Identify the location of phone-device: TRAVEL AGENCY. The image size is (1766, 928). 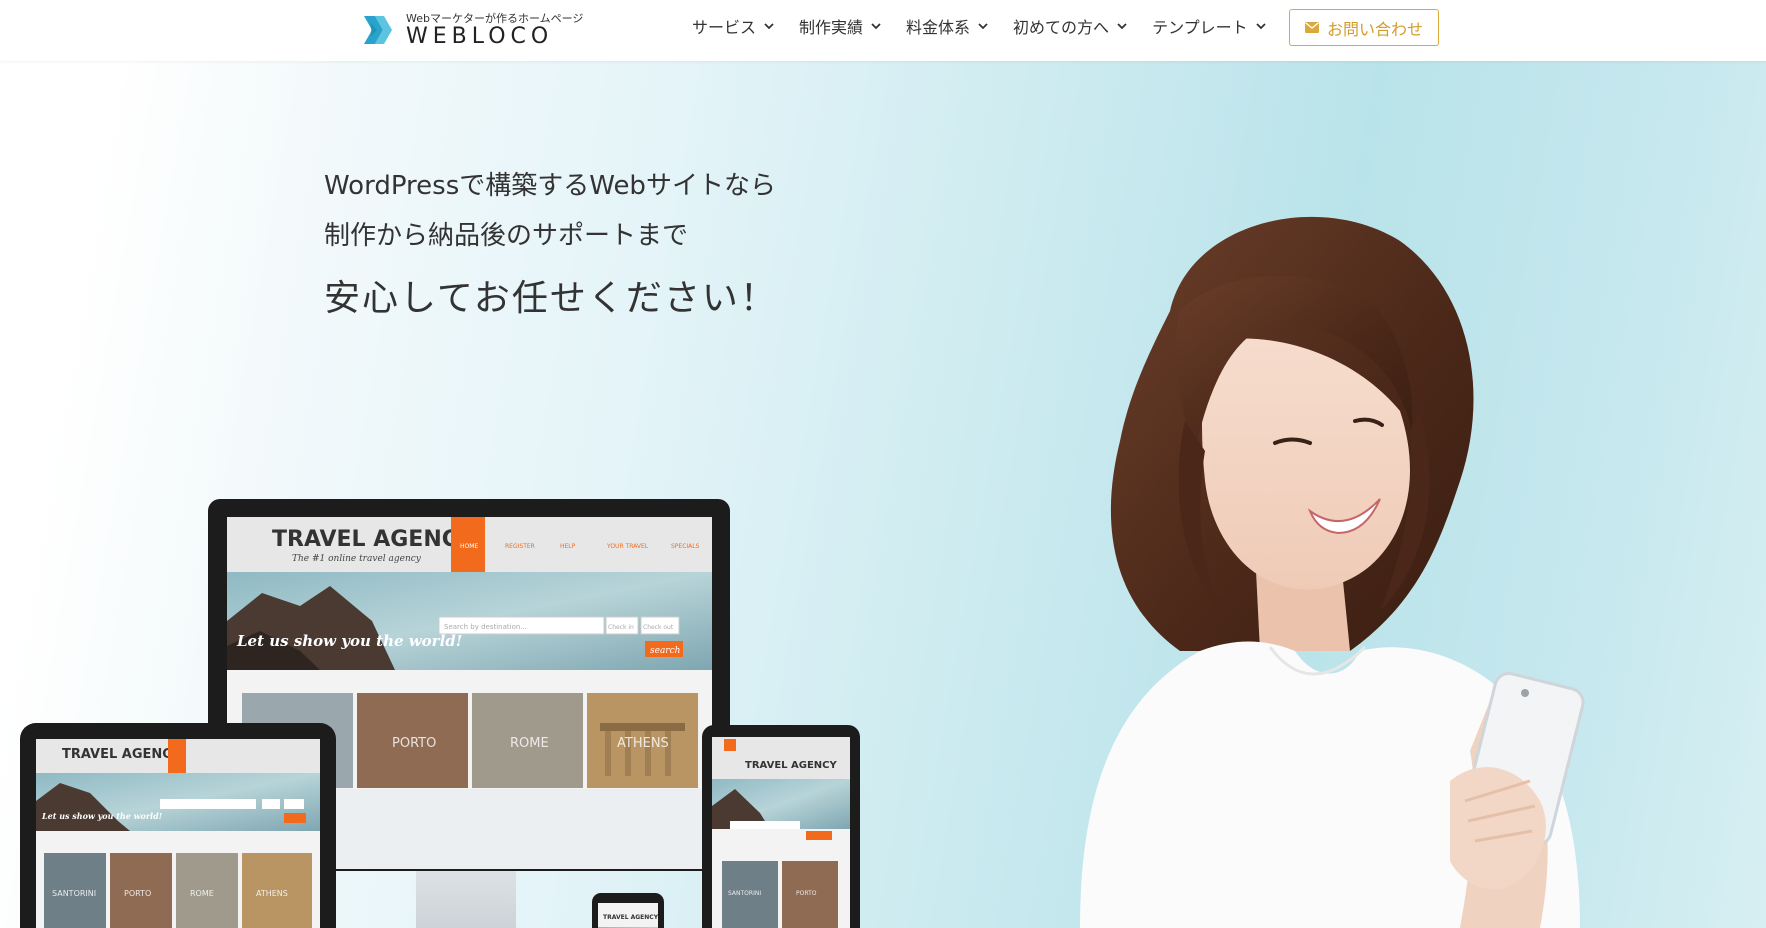
(628, 910).